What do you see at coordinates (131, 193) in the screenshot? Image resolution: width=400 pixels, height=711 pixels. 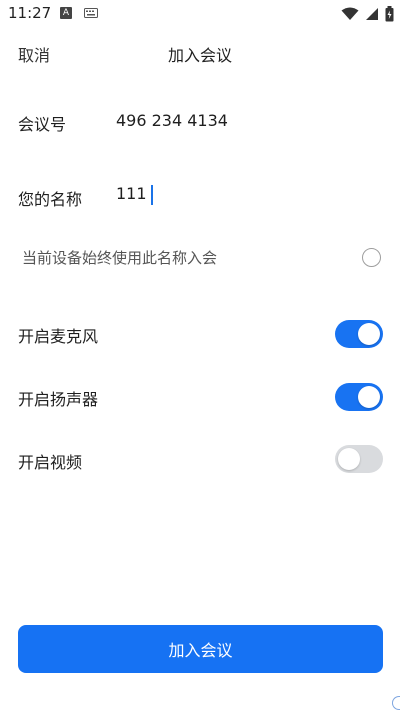 I see `display-name-input` at bounding box center [131, 193].